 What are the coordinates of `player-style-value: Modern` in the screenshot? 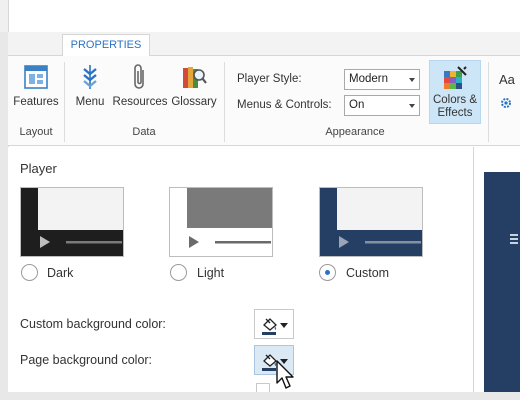 It's located at (368, 79).